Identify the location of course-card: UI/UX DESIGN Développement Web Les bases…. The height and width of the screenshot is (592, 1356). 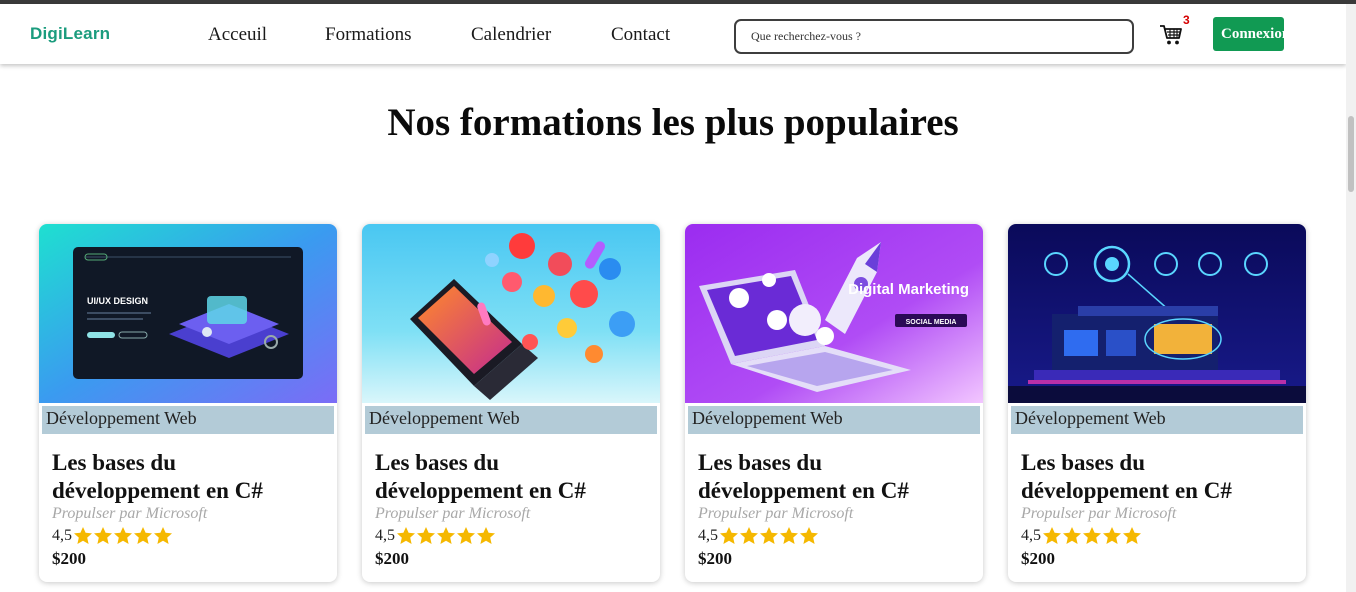
(188, 403).